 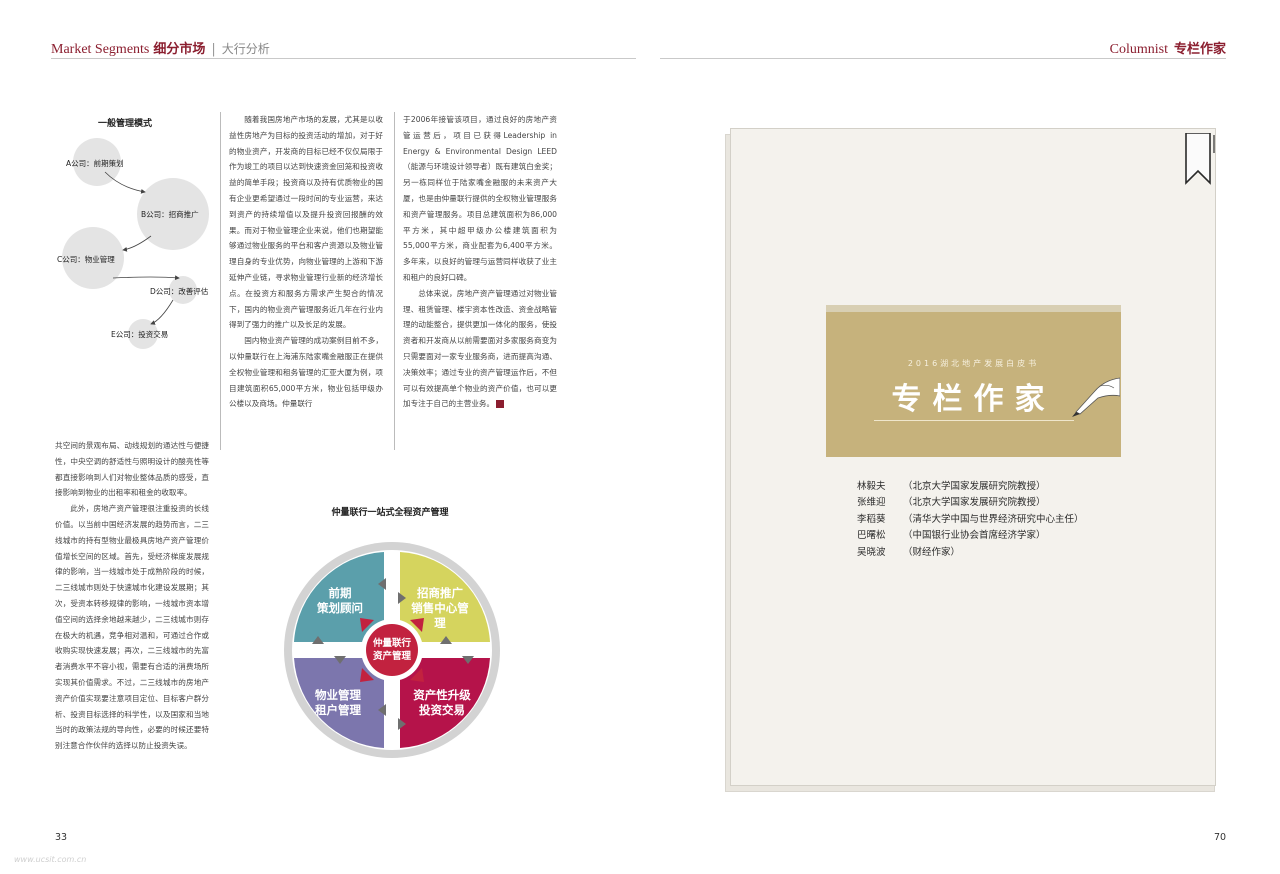 What do you see at coordinates (1138, 49) in the screenshot?
I see `columnist-title-en: Columnist` at bounding box center [1138, 49].